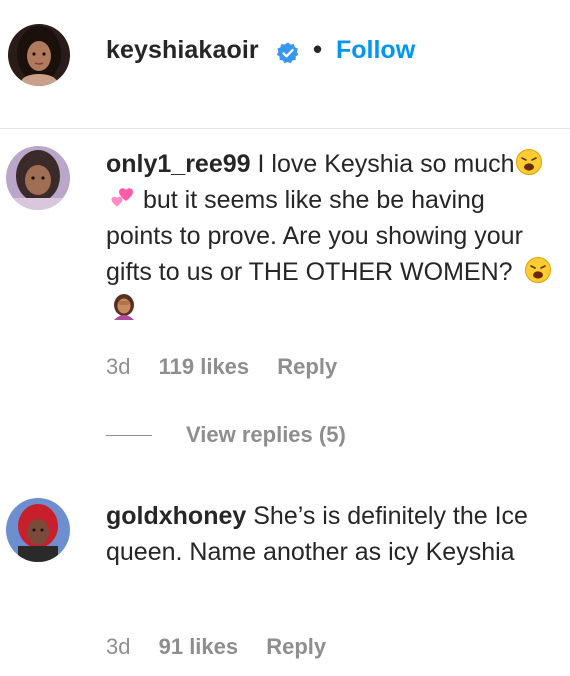  I want to click on woman-facepalming-emoji, so click(124, 307).